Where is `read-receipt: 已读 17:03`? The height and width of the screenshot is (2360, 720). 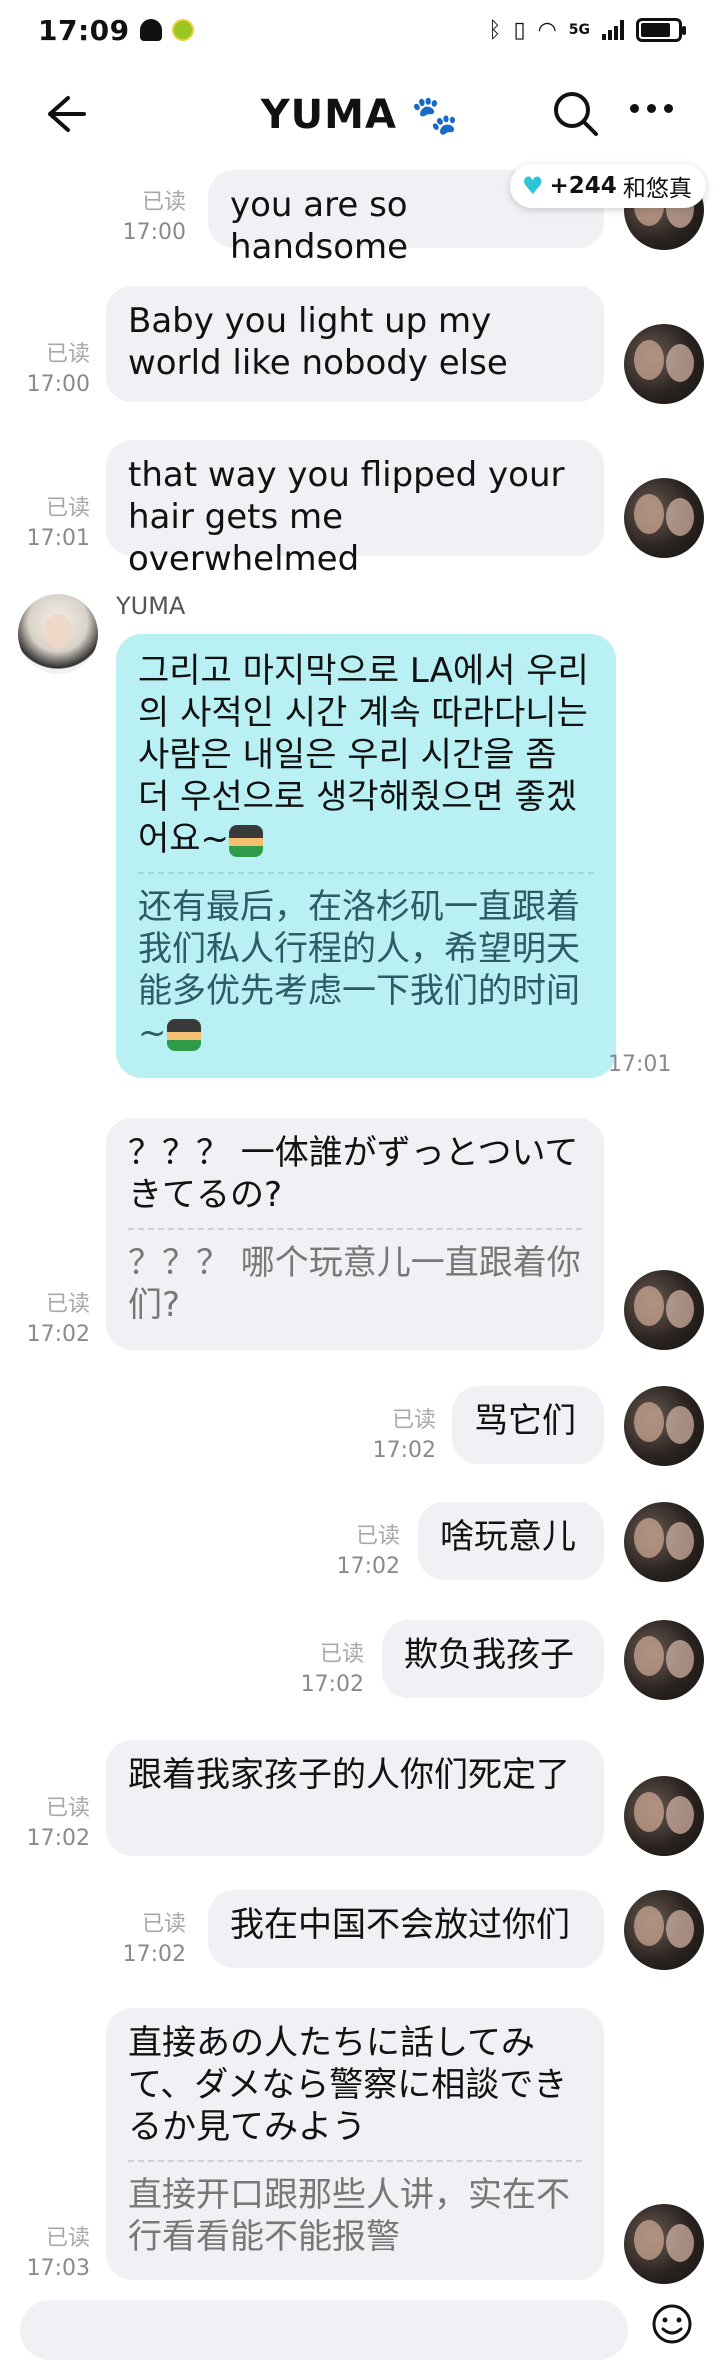 read-receipt: 已读 17:03 is located at coordinates (45, 2254).